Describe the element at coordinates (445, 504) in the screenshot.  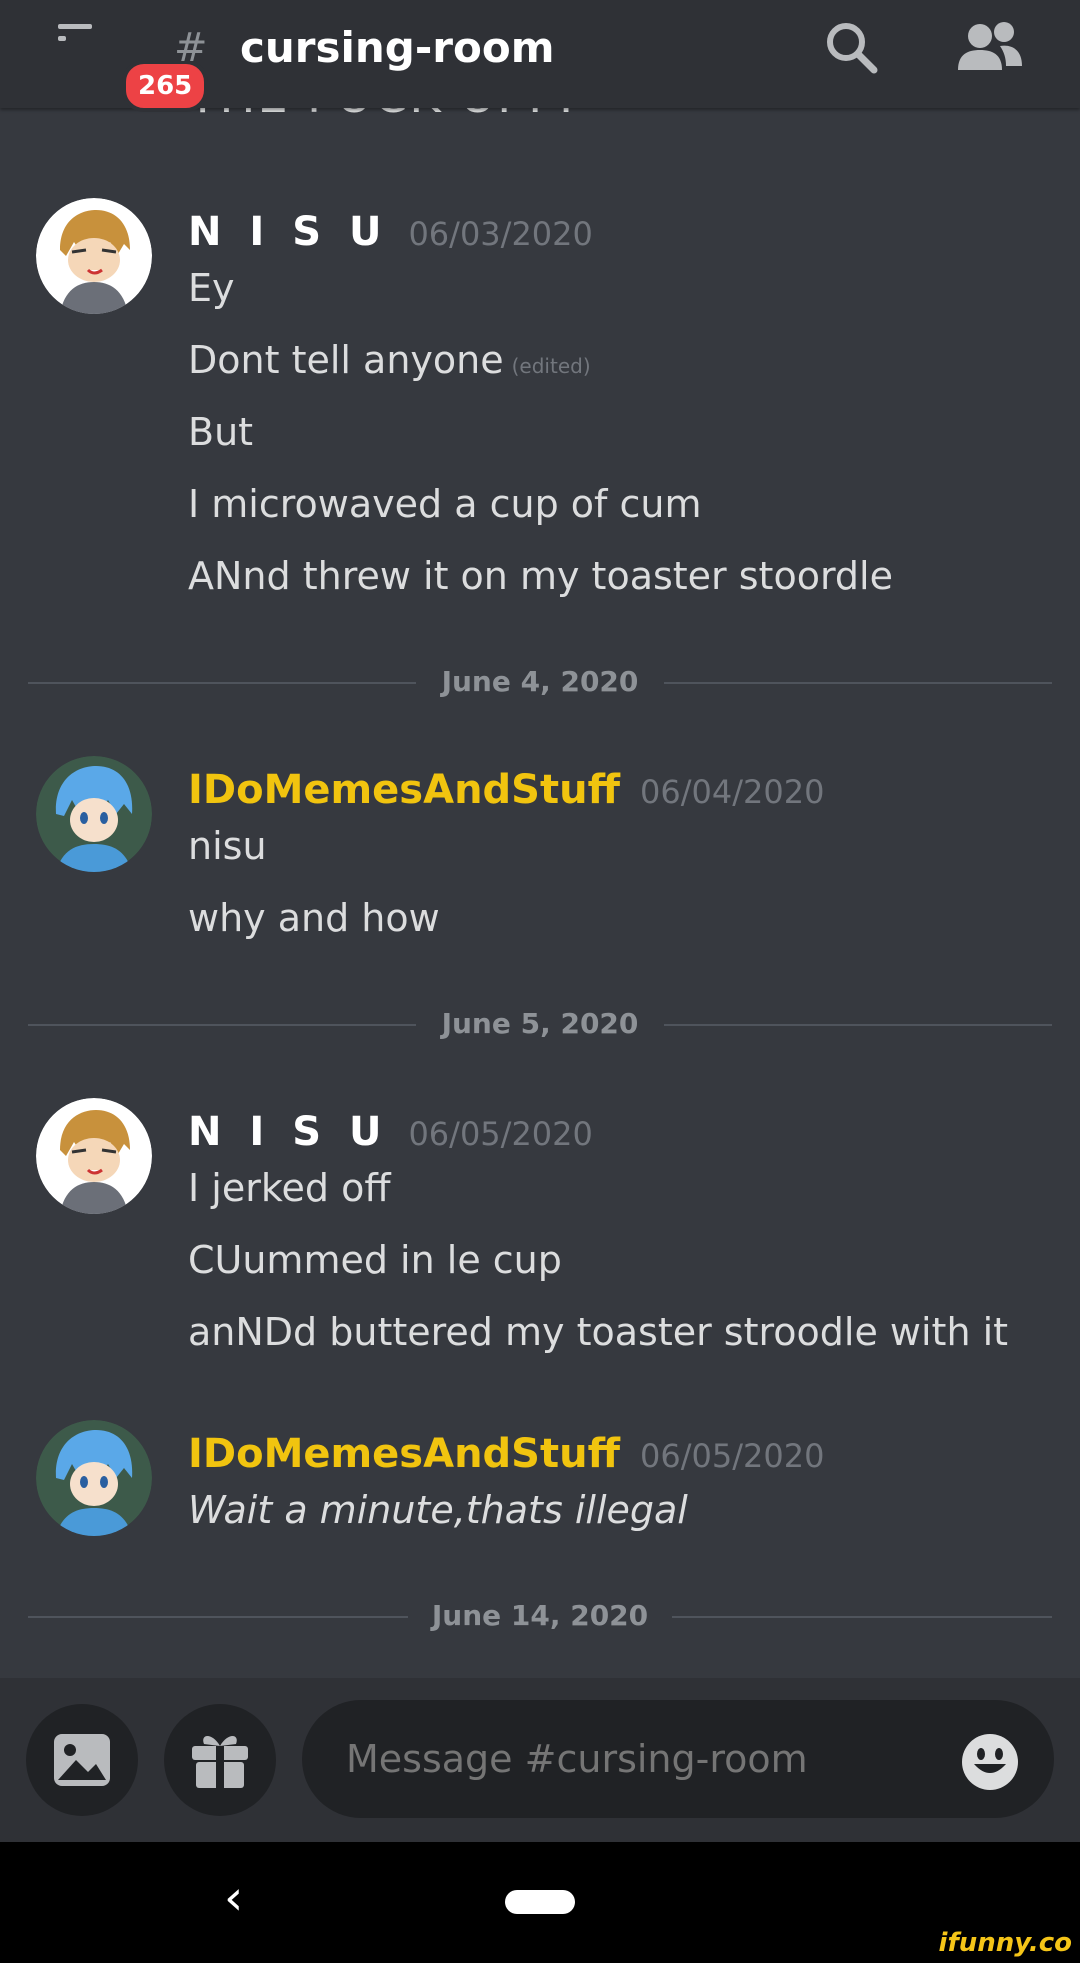
I see `message-text: I microwaved a cup of cum` at that location.